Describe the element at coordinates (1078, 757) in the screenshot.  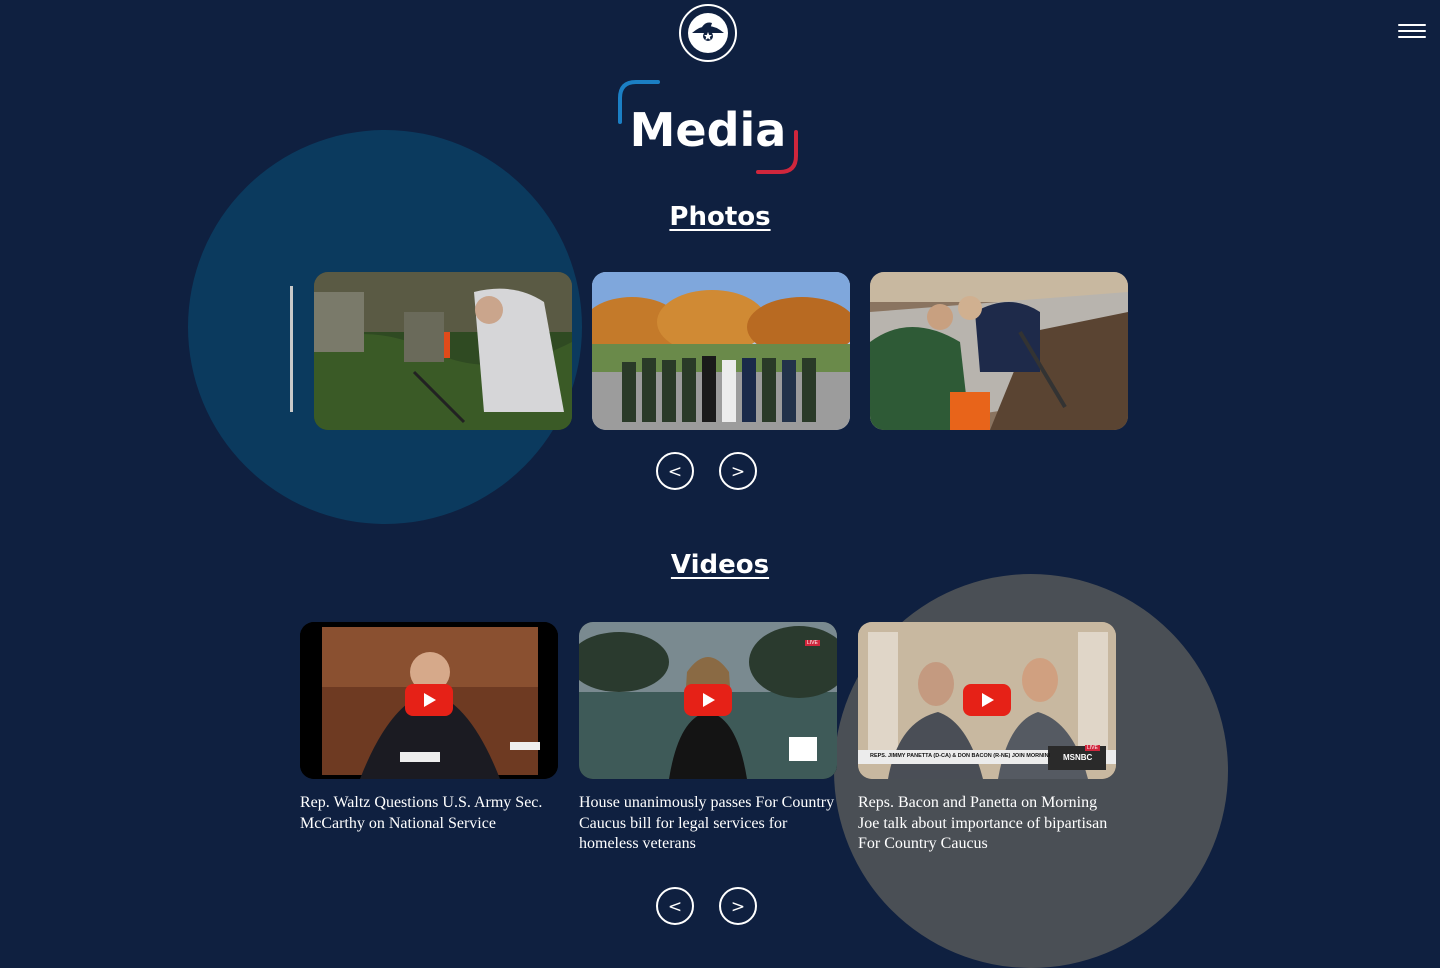
I see `video-3-network: MSNBC` at that location.